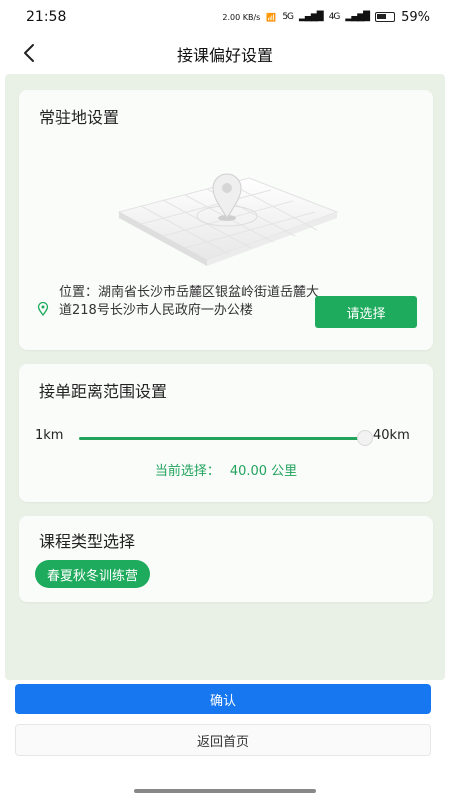 The height and width of the screenshot is (800, 450). I want to click on confirm-button: 确认, so click(223, 699).